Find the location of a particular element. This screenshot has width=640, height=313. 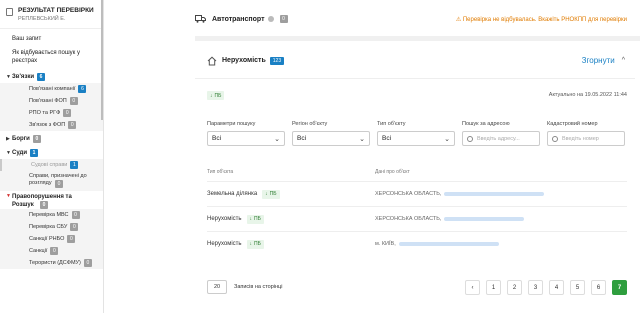

sidebar-item-label: Судові справи is located at coordinates (49, 165).